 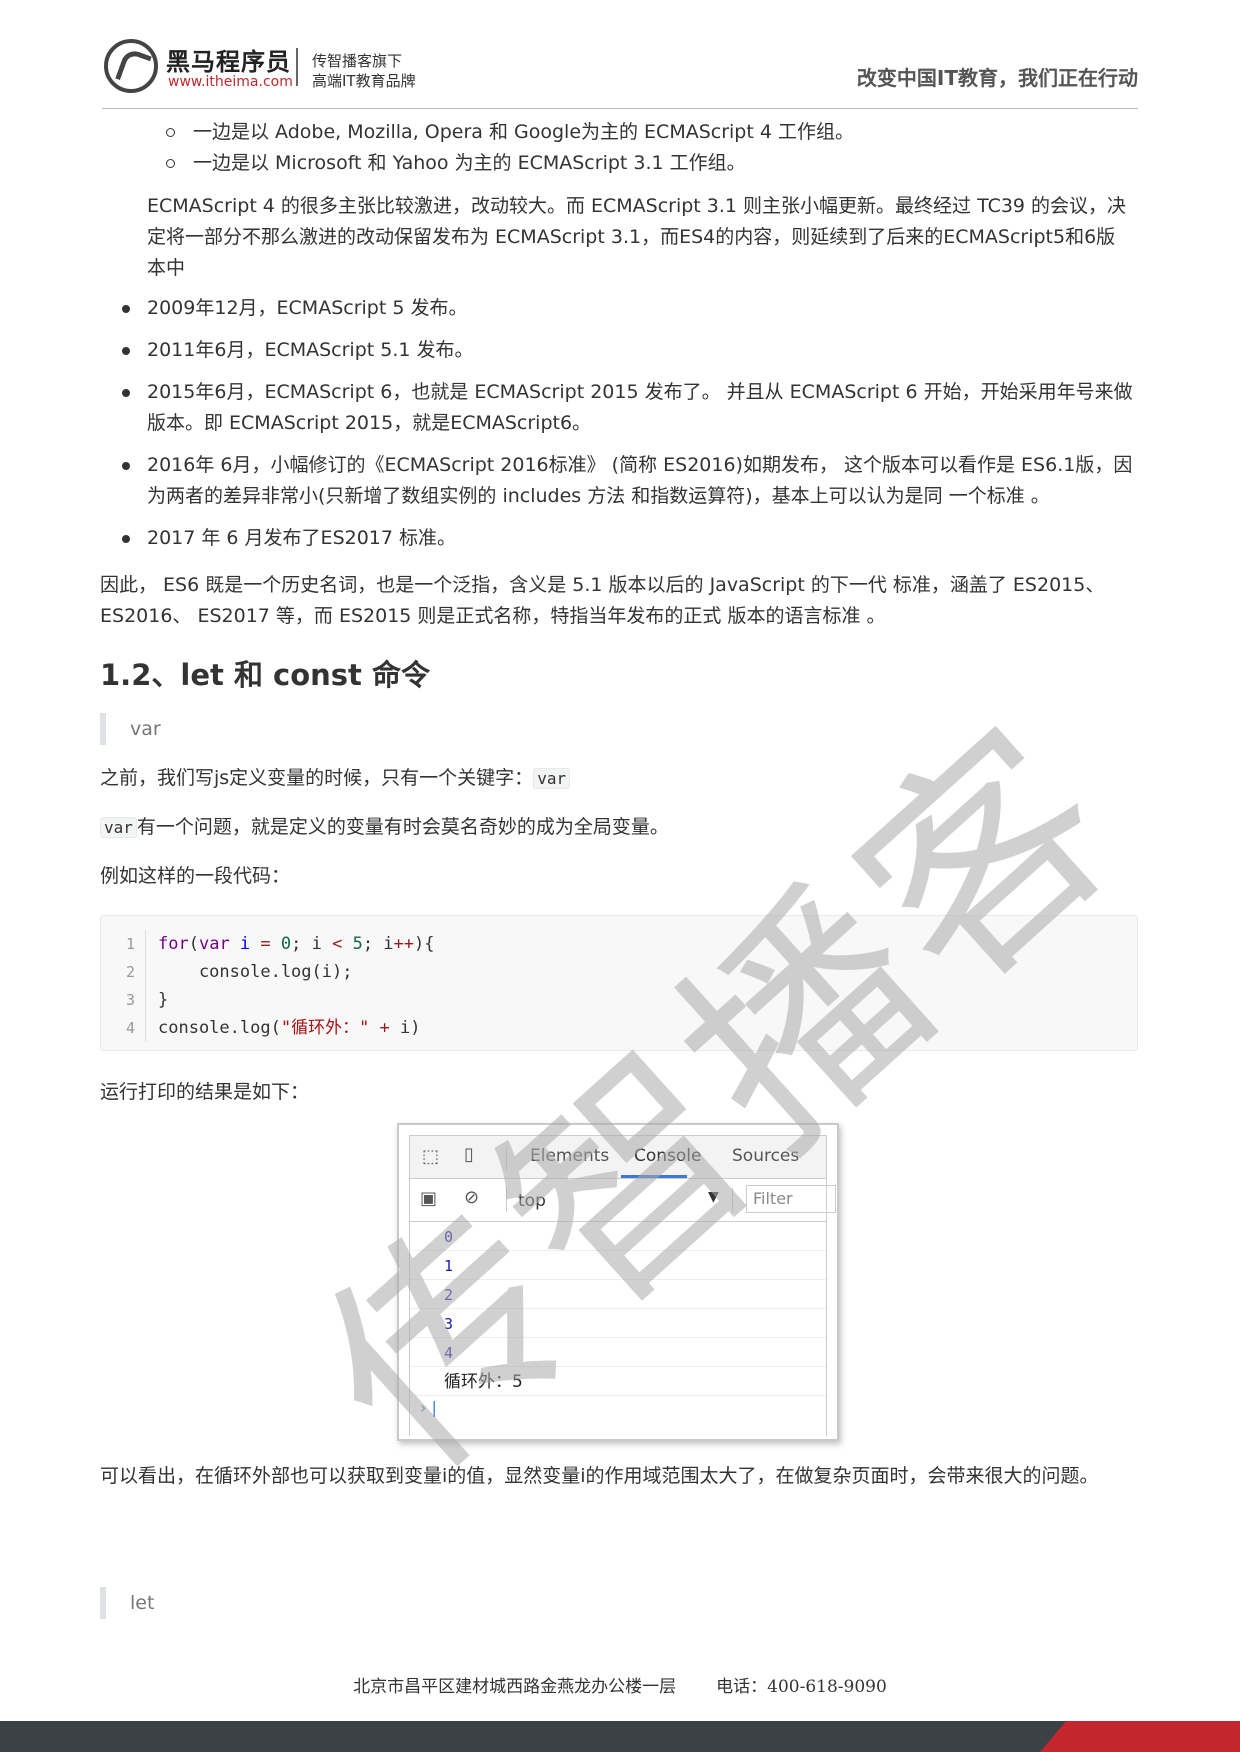 I want to click on code-token: var, so click(x=214, y=944).